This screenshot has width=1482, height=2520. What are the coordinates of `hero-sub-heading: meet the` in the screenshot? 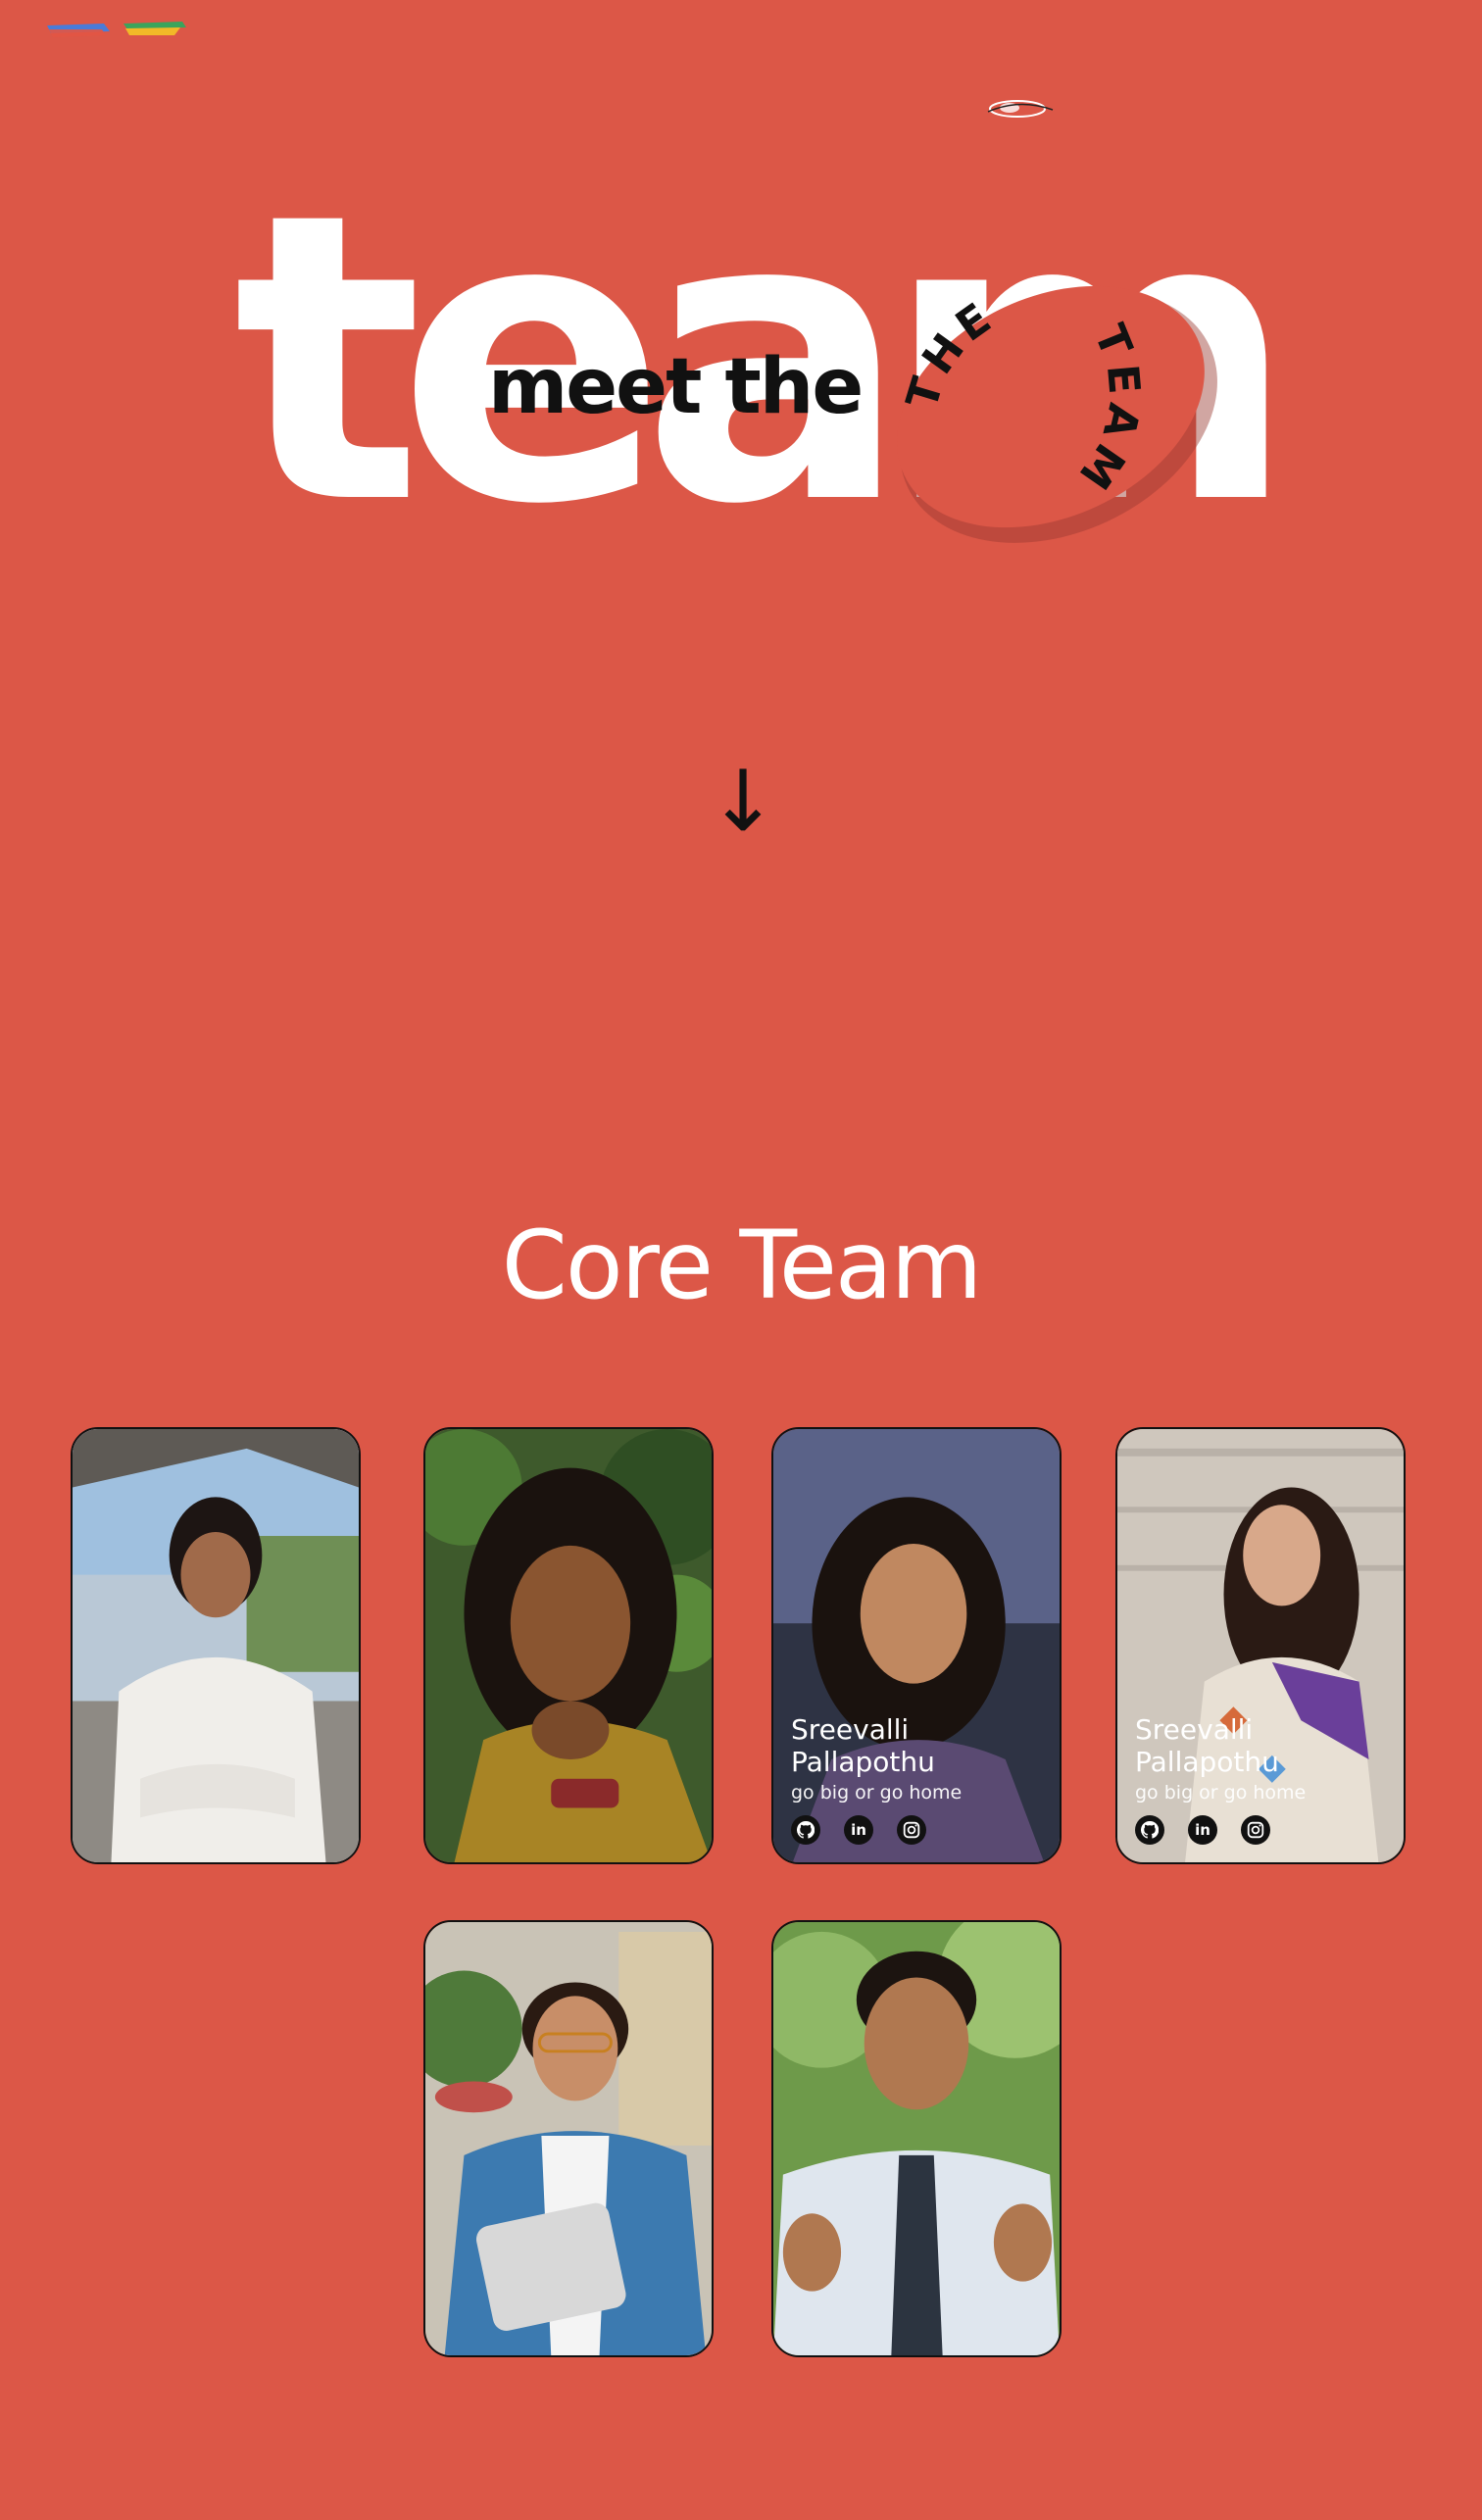 It's located at (676, 387).